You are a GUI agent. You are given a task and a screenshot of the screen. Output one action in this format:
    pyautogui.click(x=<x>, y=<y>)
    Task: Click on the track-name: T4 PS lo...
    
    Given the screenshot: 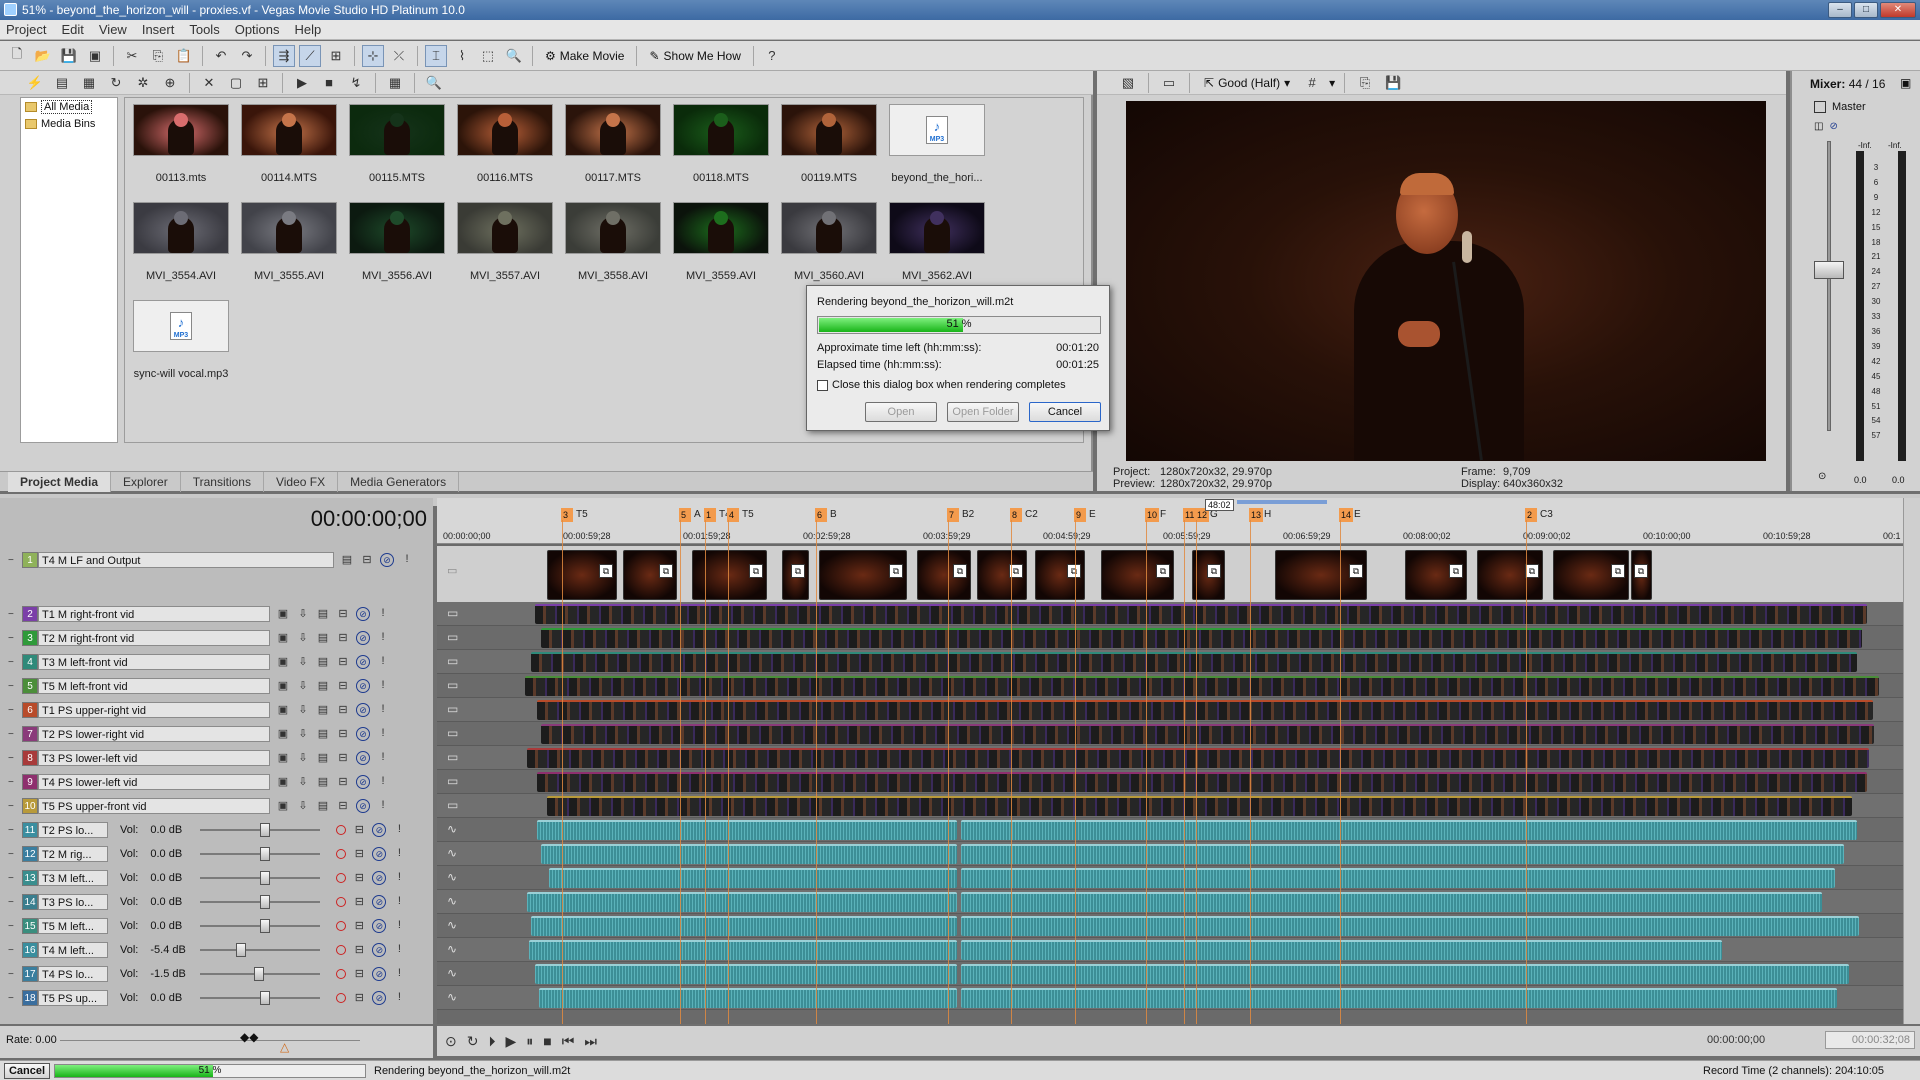 What is the action you would take?
    pyautogui.click(x=73, y=974)
    